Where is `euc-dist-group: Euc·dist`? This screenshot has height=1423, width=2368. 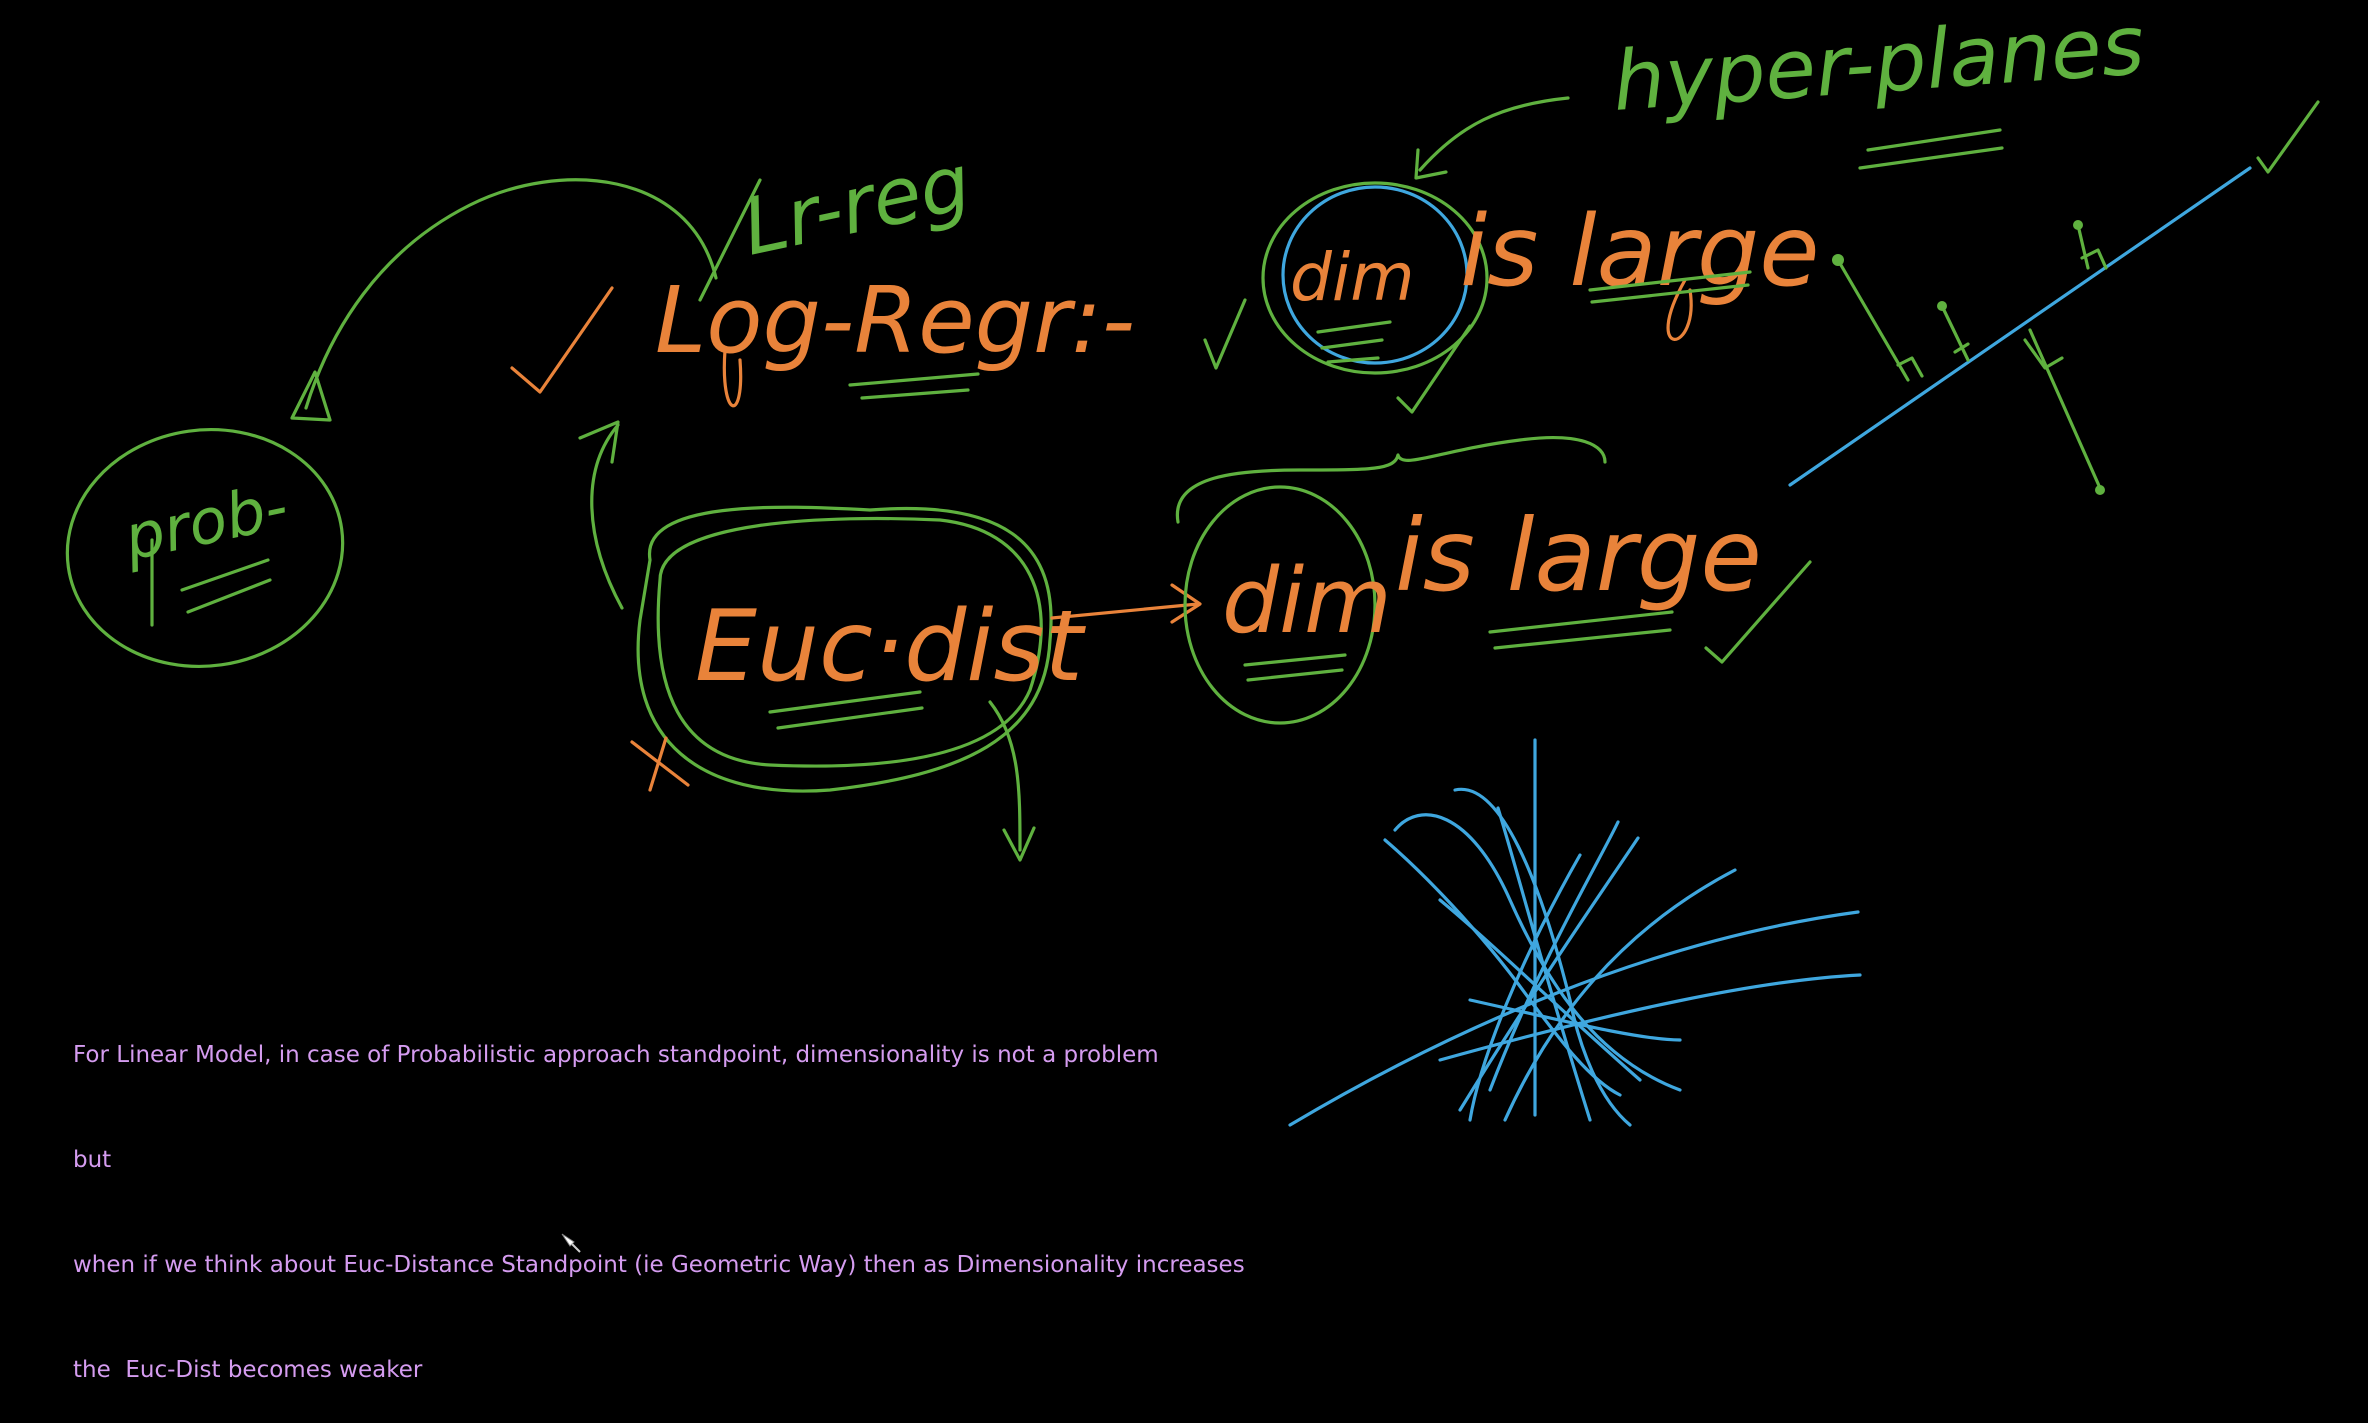 euc-dist-group: Euc·dist is located at coordinates (832, 641).